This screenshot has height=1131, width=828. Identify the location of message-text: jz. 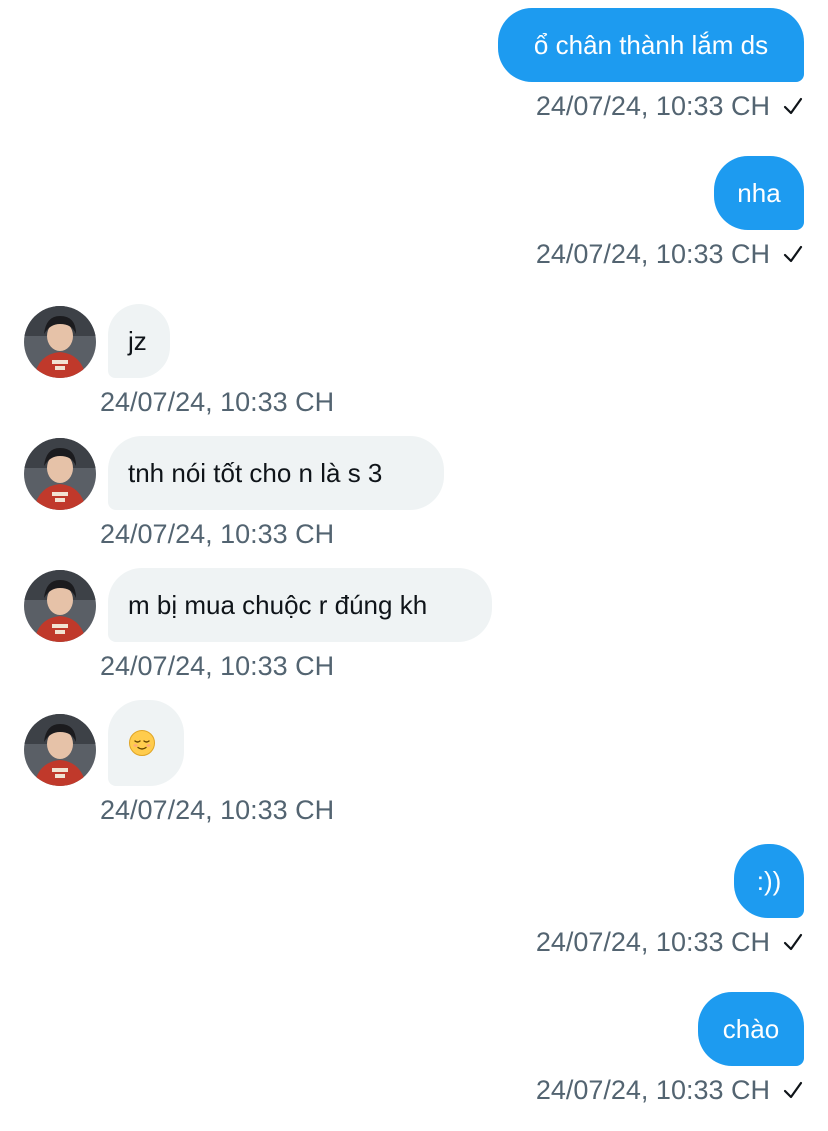
(137, 341).